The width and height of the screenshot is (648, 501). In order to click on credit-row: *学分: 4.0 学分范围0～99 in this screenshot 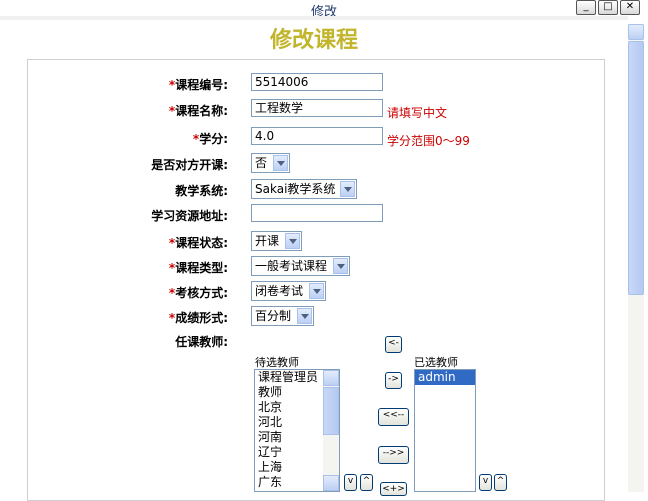, I will do `click(320, 138)`.